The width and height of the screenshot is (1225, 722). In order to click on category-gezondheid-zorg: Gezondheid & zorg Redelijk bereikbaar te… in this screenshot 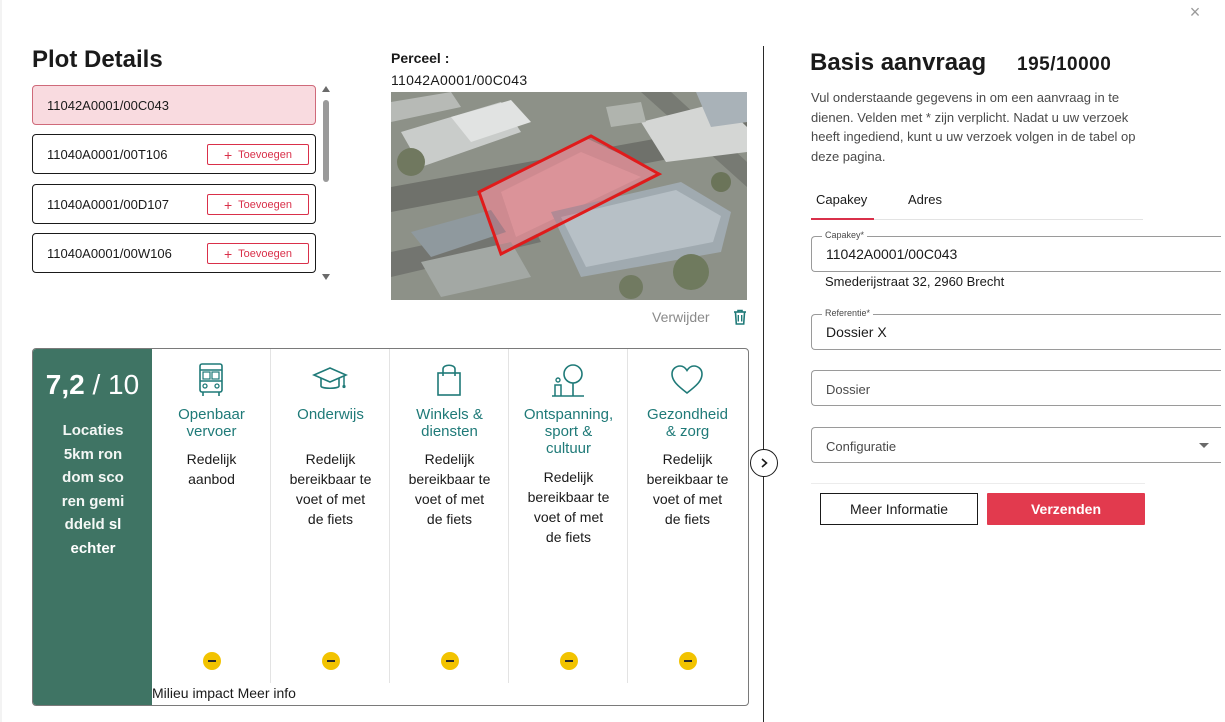, I will do `click(687, 516)`.